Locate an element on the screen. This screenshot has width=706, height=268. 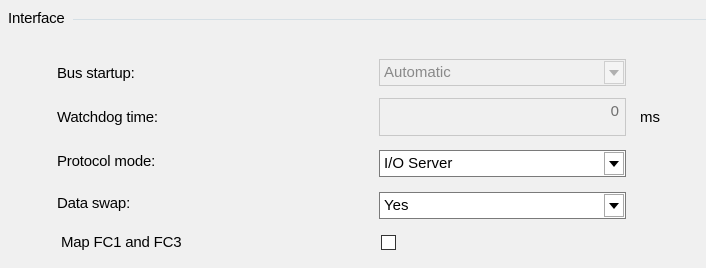
map-fc1-fc3-checkbox is located at coordinates (388, 242).